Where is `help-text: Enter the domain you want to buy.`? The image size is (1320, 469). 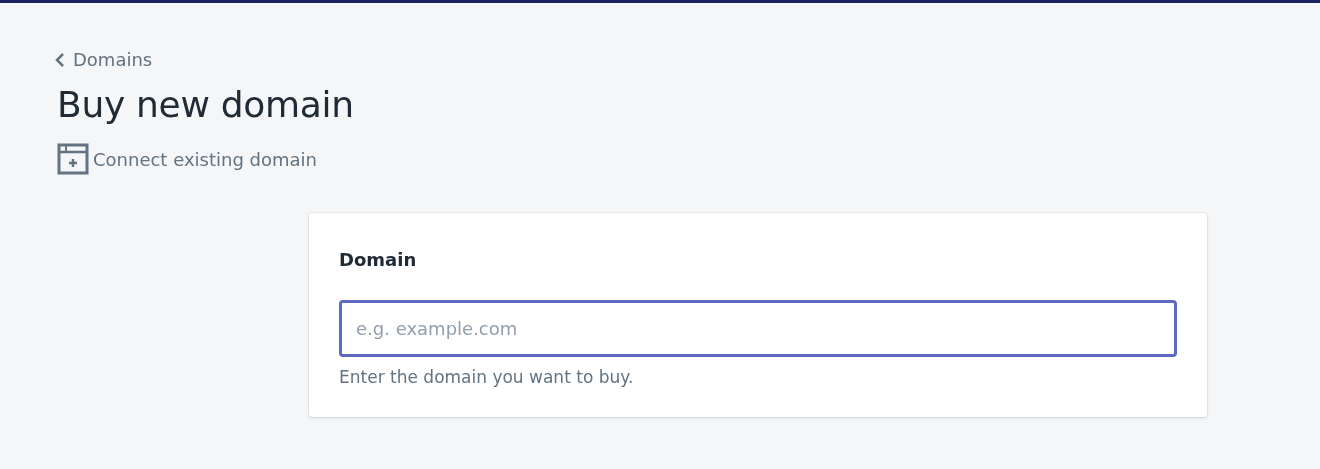 help-text: Enter the domain you want to buy. is located at coordinates (487, 377).